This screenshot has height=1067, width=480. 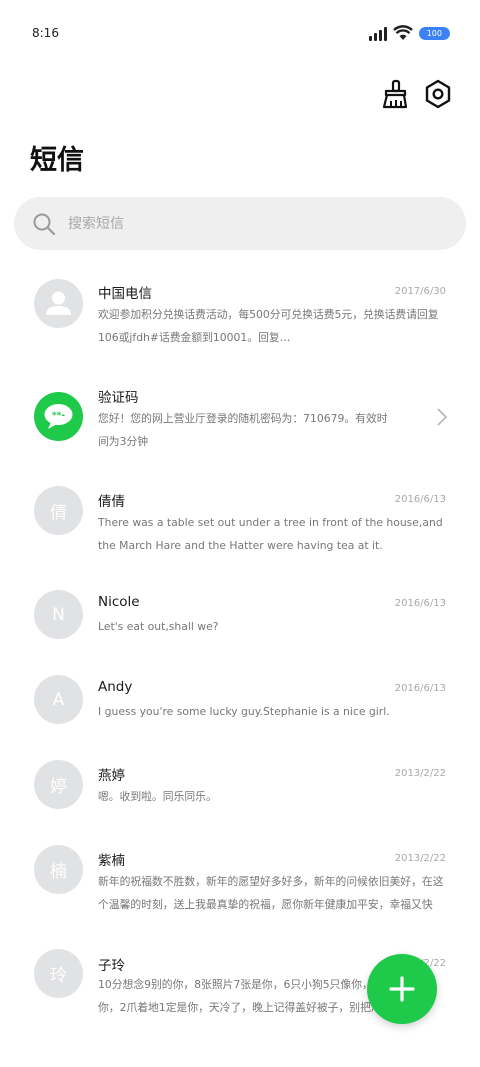 I want to click on thread-sender: 燕婷, so click(x=111, y=776).